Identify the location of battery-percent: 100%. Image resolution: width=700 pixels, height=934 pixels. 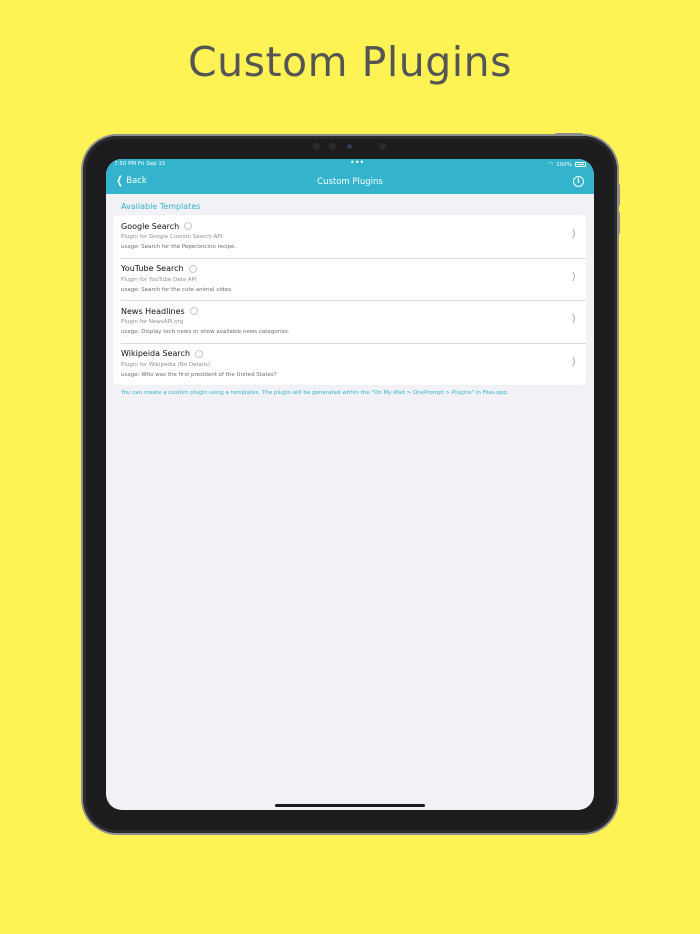
(564, 164).